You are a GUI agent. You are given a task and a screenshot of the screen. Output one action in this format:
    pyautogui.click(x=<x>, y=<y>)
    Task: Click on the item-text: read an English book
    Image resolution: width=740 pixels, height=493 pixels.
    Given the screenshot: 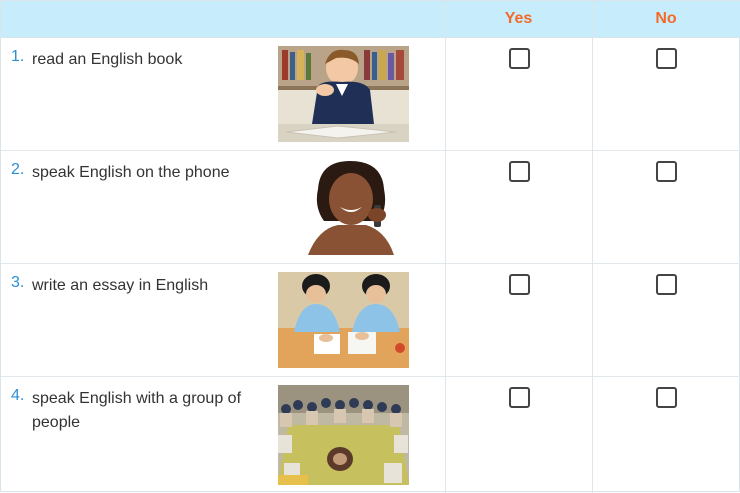 What is the action you would take?
    pyautogui.click(x=107, y=59)
    